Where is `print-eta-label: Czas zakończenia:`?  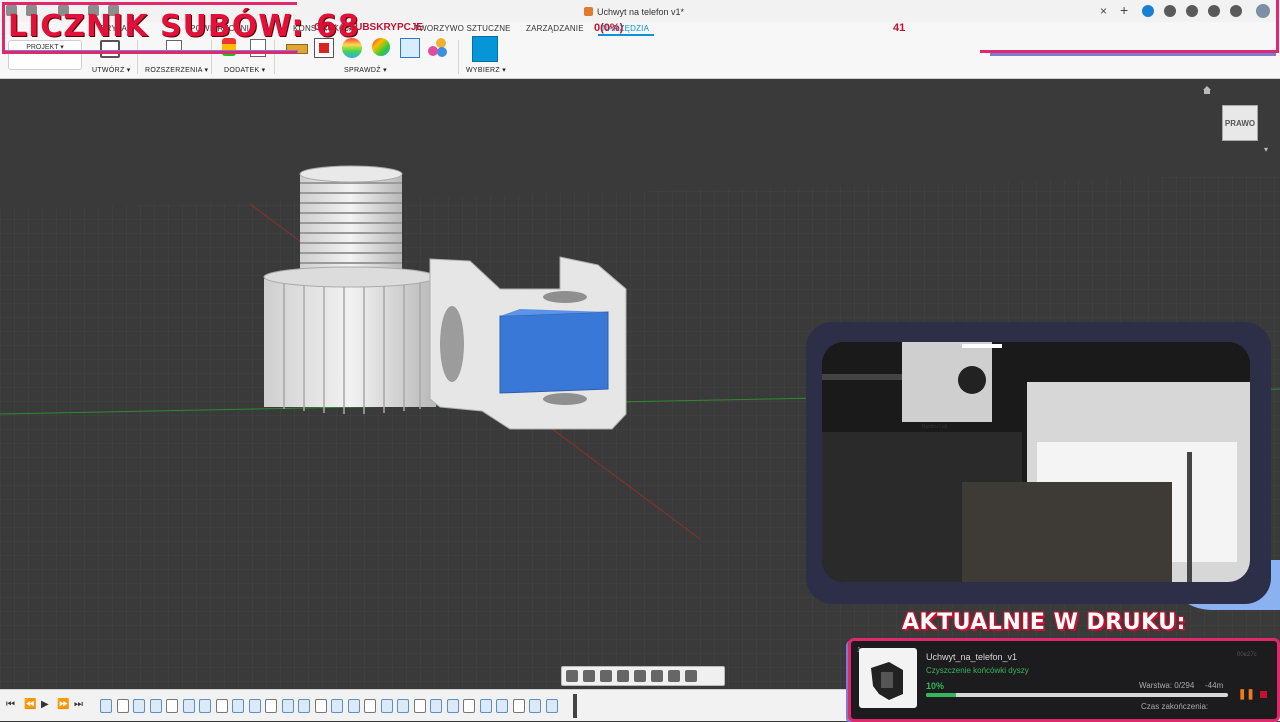 print-eta-label: Czas zakończenia: is located at coordinates (1175, 706).